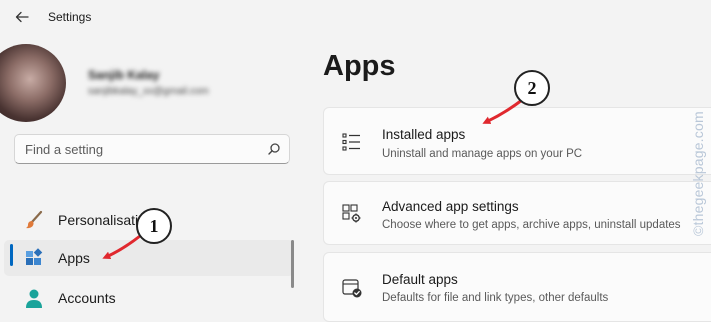 This screenshot has height=322, width=711. I want to click on watermark: ©thegeekpage.com, so click(698, 173).